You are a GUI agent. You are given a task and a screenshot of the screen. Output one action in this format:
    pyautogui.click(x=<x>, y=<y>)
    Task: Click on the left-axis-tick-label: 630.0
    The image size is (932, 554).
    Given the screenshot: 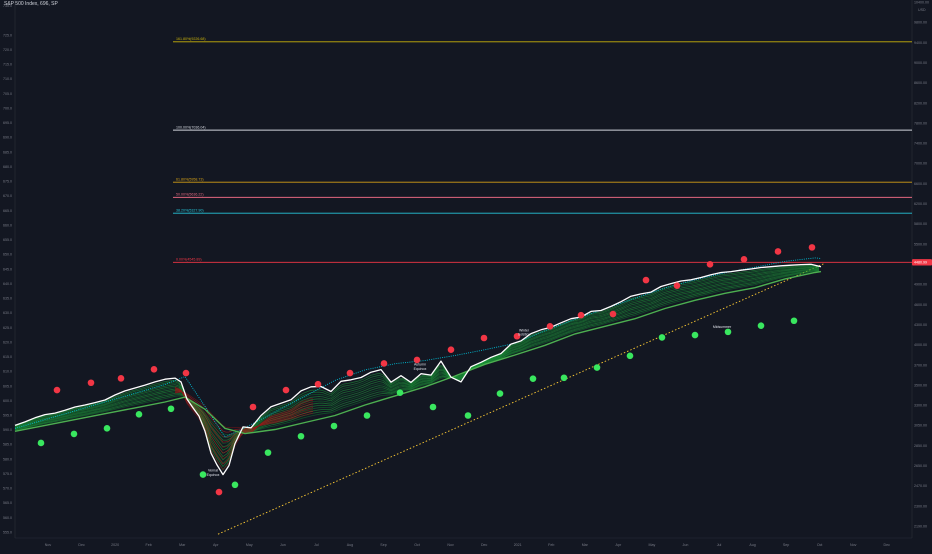 What is the action you would take?
    pyautogui.click(x=7, y=313)
    